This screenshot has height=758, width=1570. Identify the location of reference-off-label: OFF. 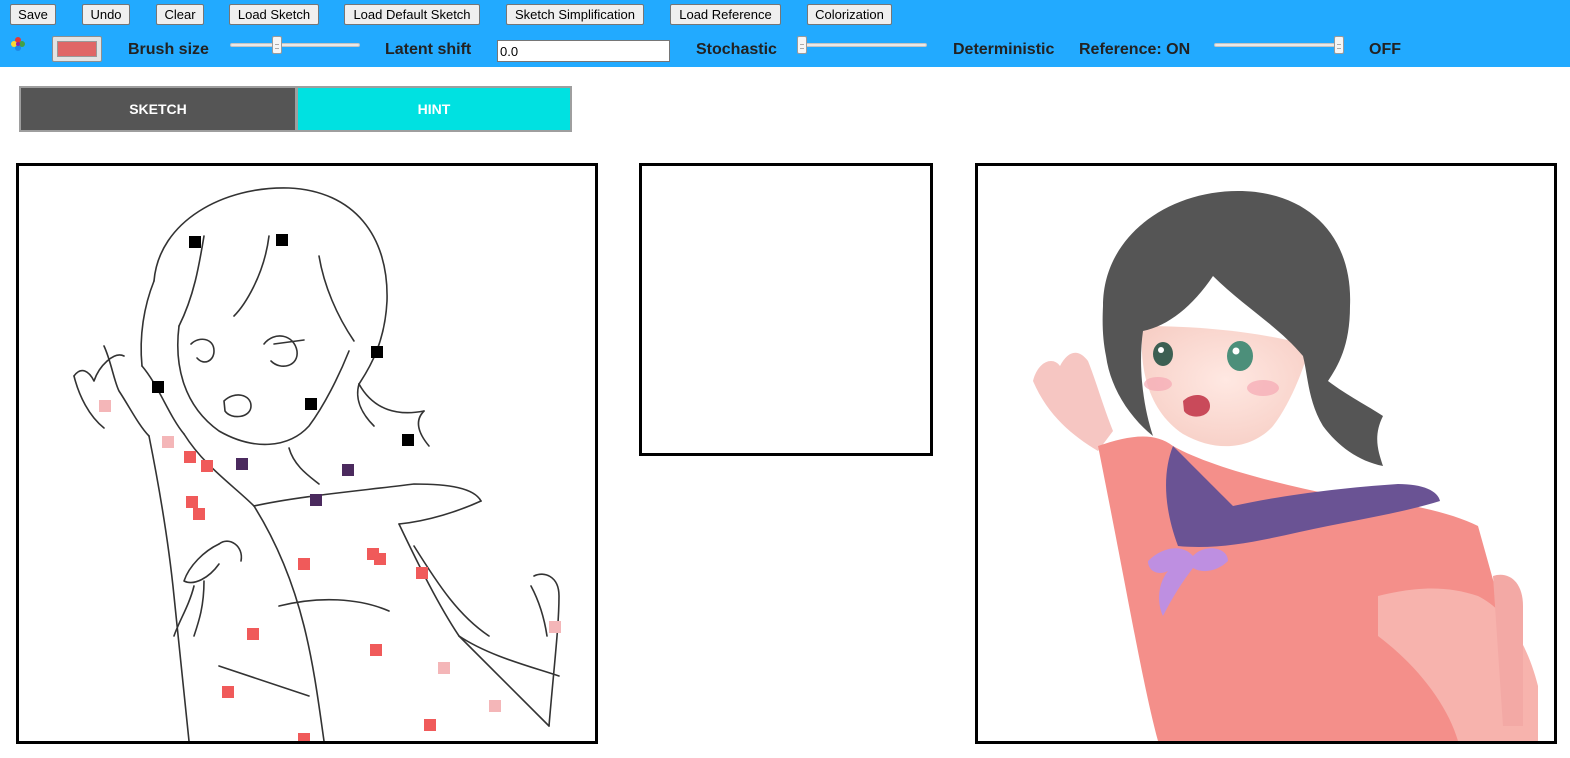
(1385, 49).